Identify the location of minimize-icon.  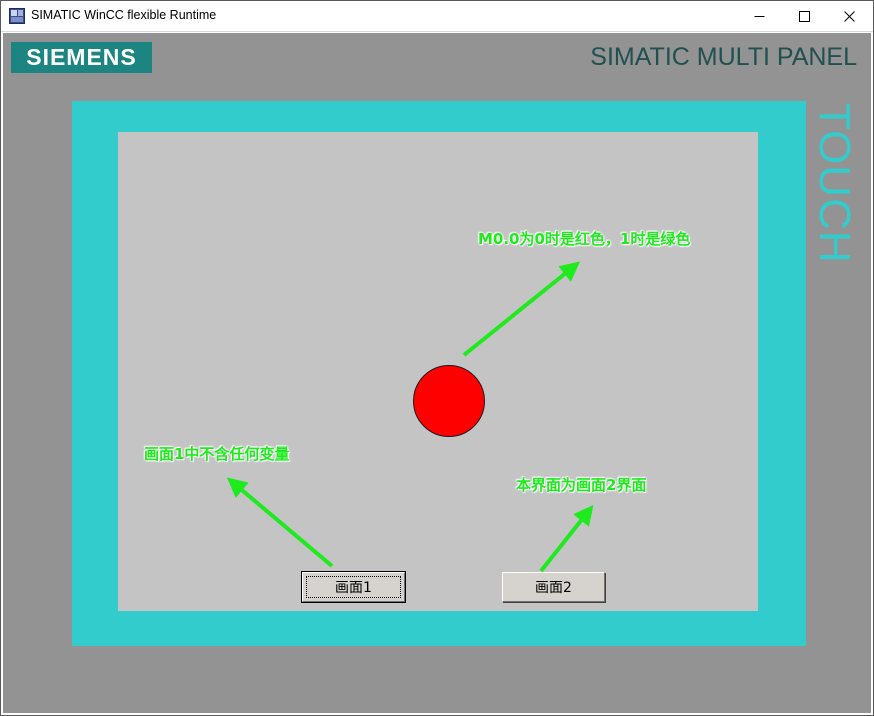
(759, 16).